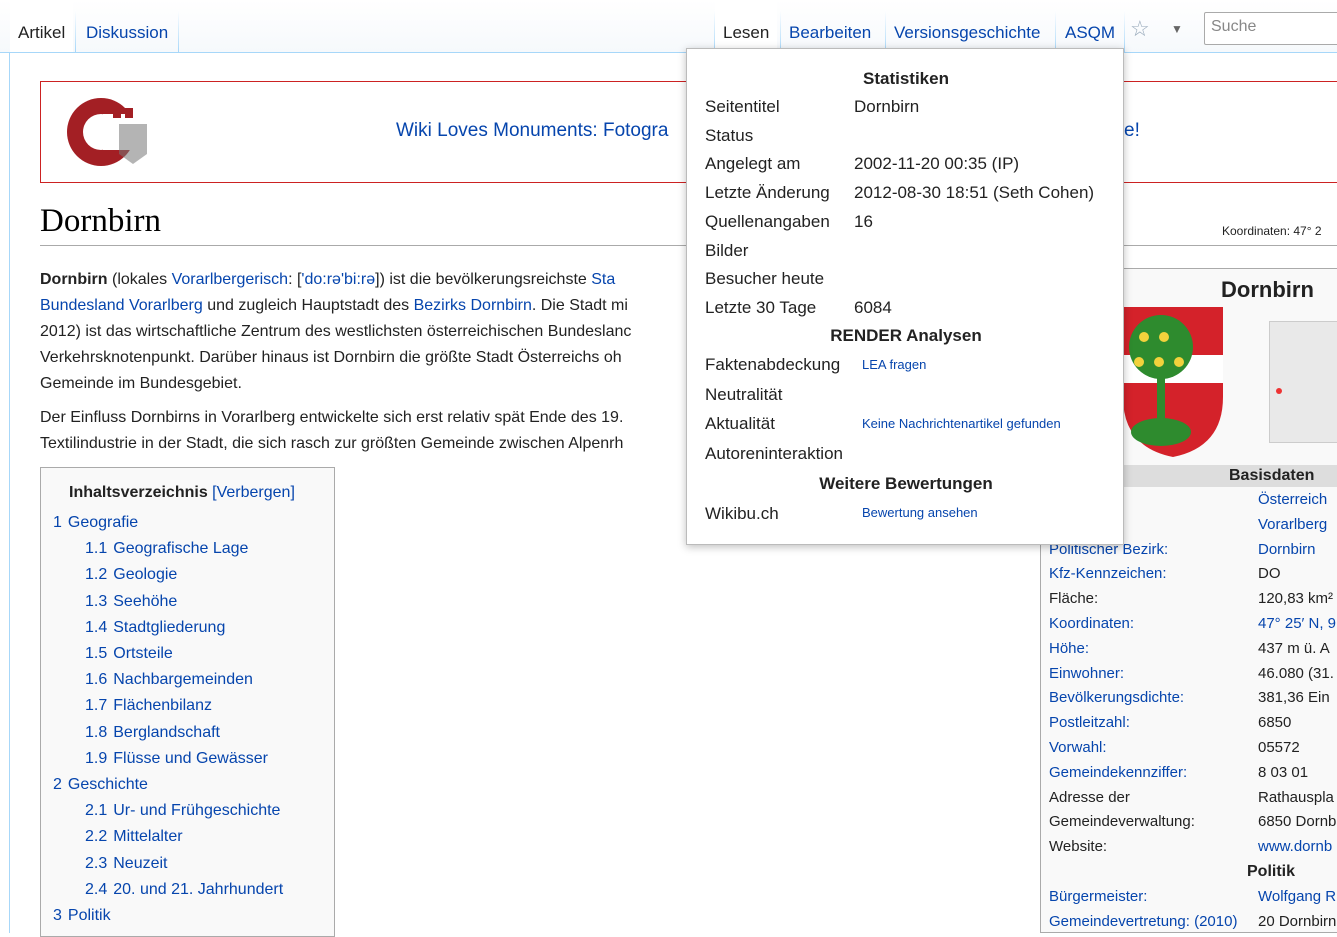 The width and height of the screenshot is (1337, 937). What do you see at coordinates (148, 837) in the screenshot?
I see `toc-item-label: Mittelalter` at bounding box center [148, 837].